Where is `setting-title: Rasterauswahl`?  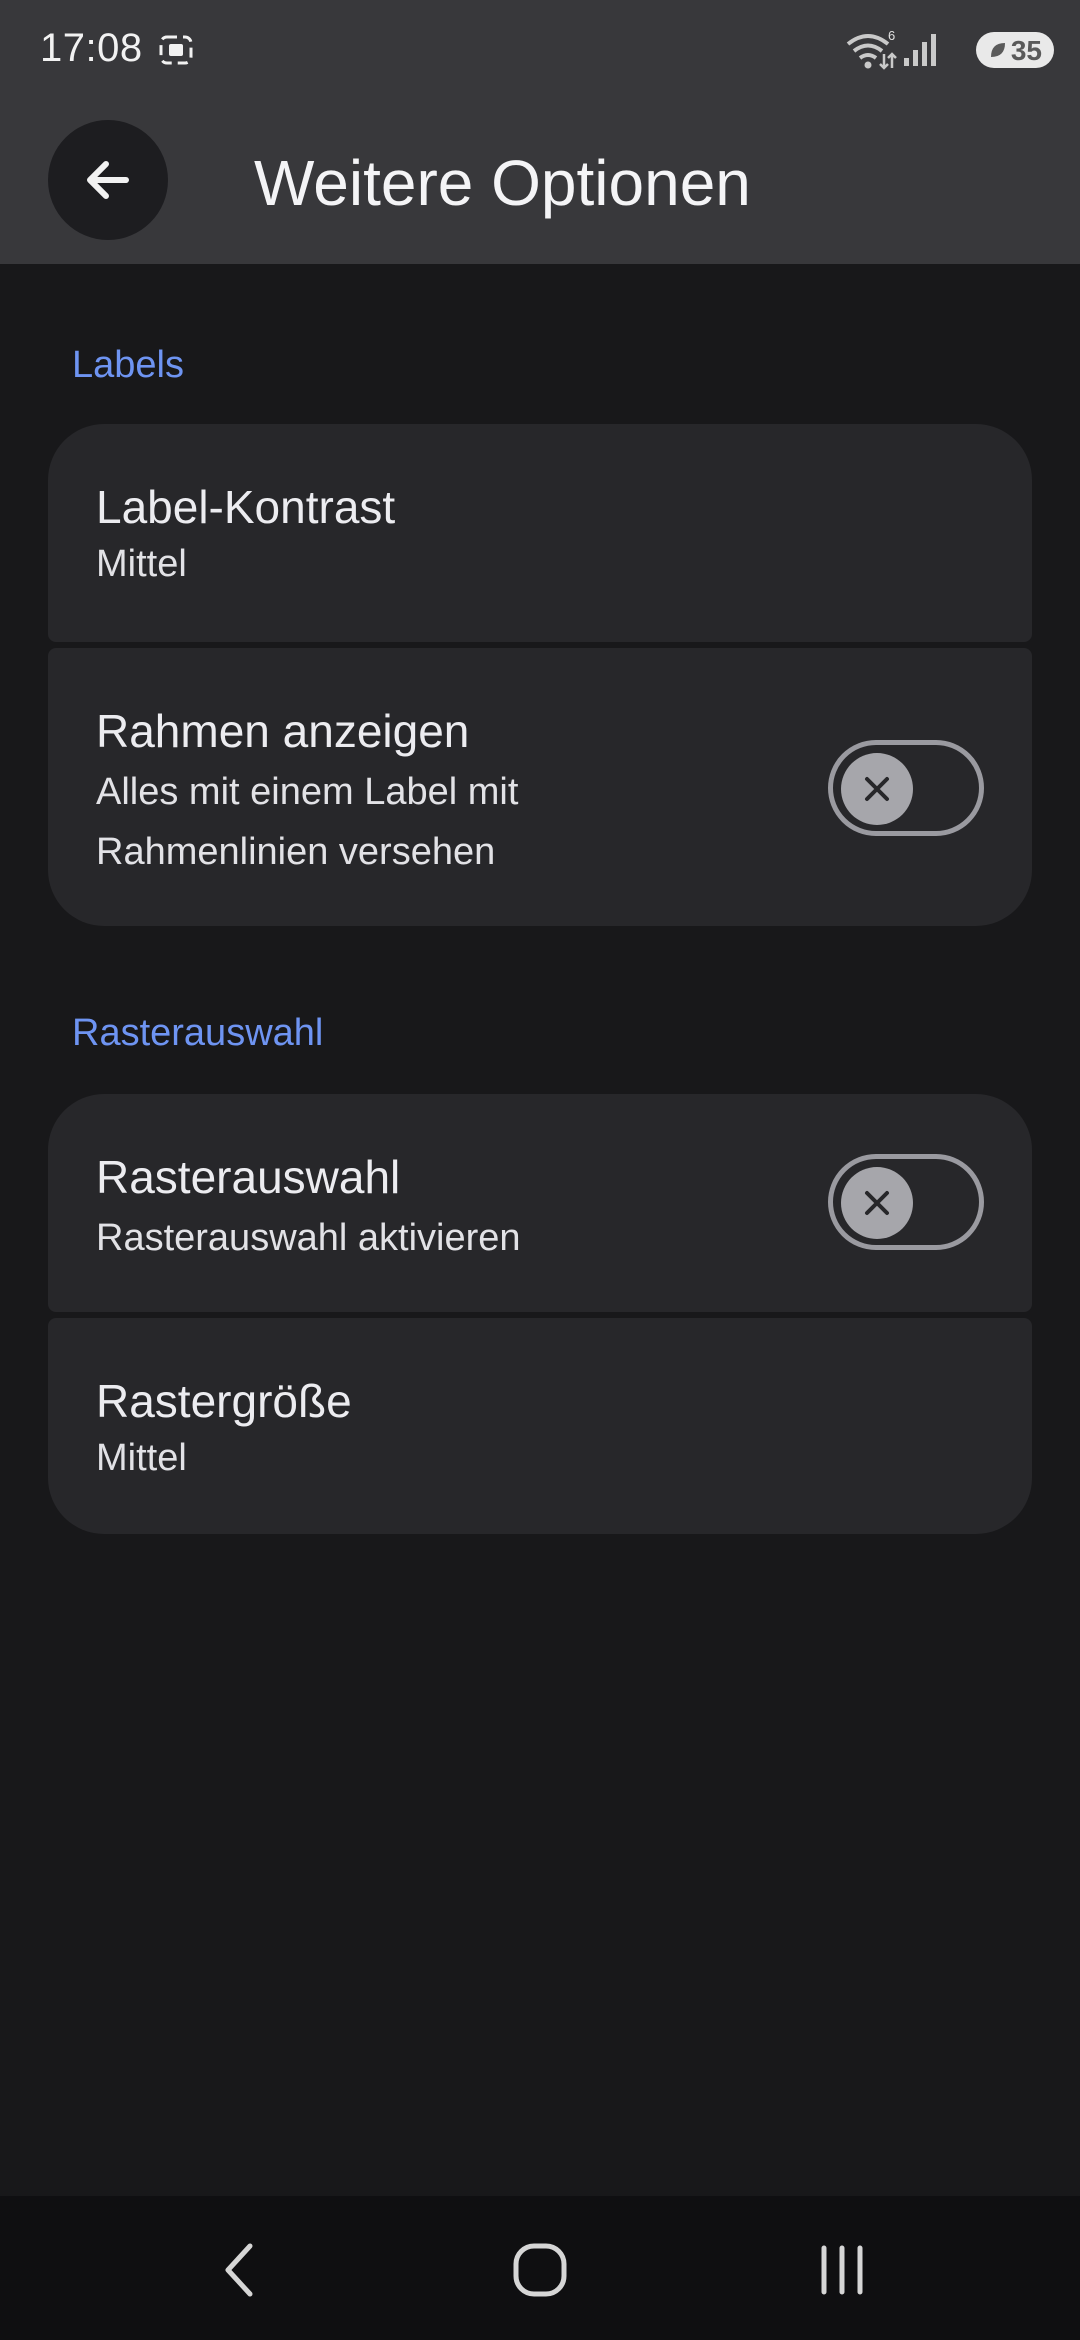
setting-title: Rasterauswahl is located at coordinates (248, 1177).